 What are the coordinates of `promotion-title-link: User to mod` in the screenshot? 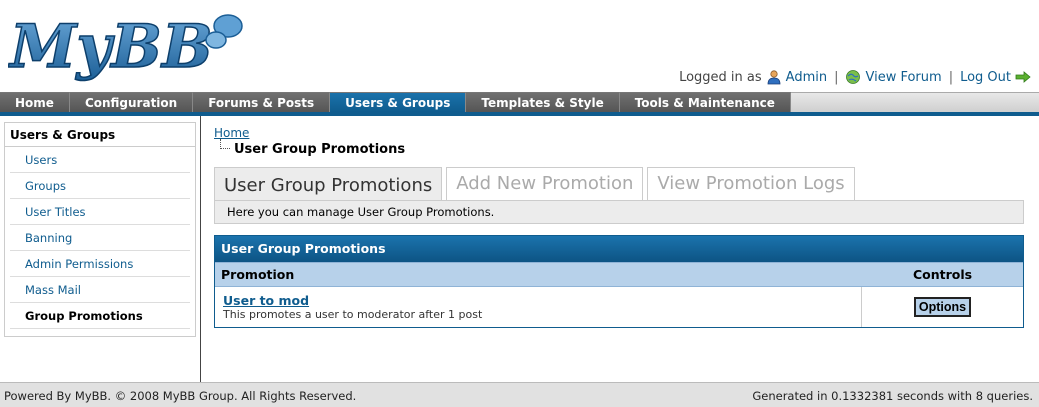 It's located at (538, 300).